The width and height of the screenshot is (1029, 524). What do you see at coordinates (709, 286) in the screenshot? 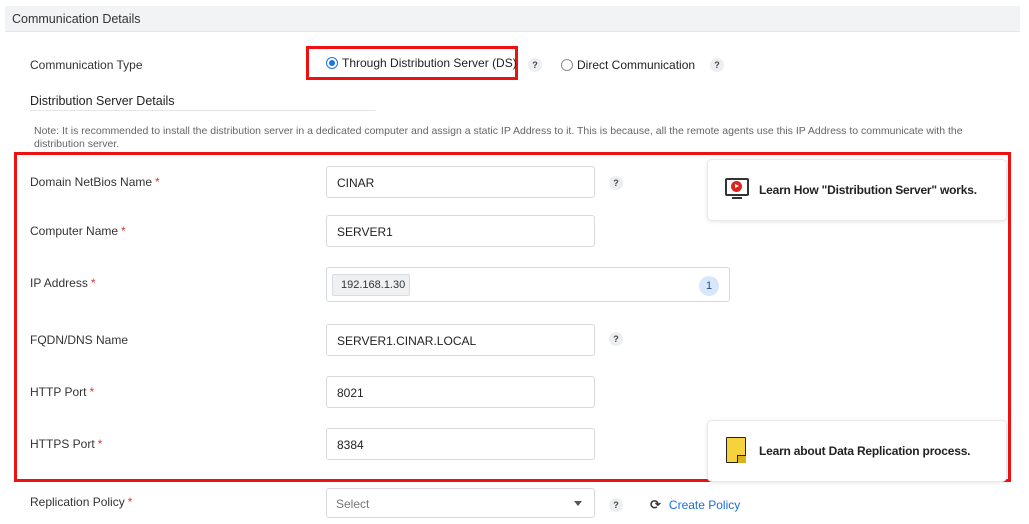
I see `ip-count-badge: 1` at bounding box center [709, 286].